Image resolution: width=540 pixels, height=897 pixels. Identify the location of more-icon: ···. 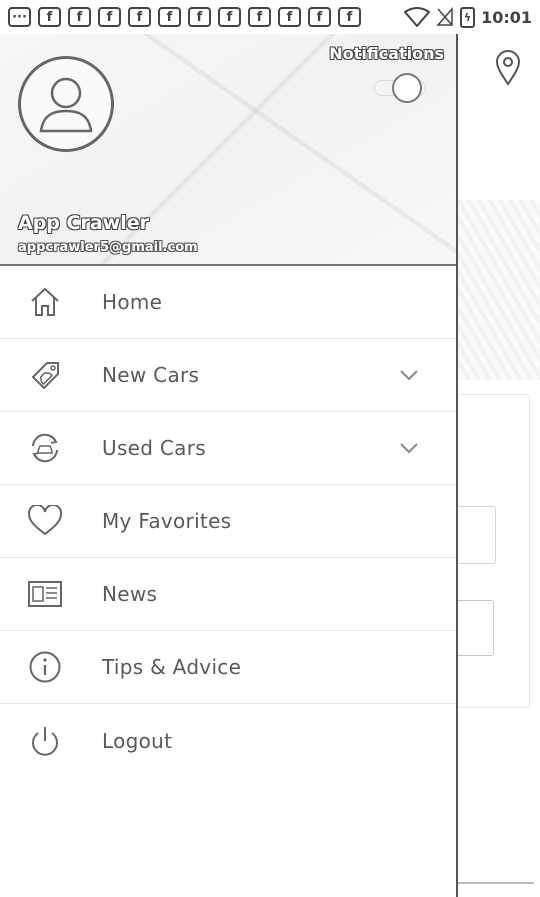
(19, 17).